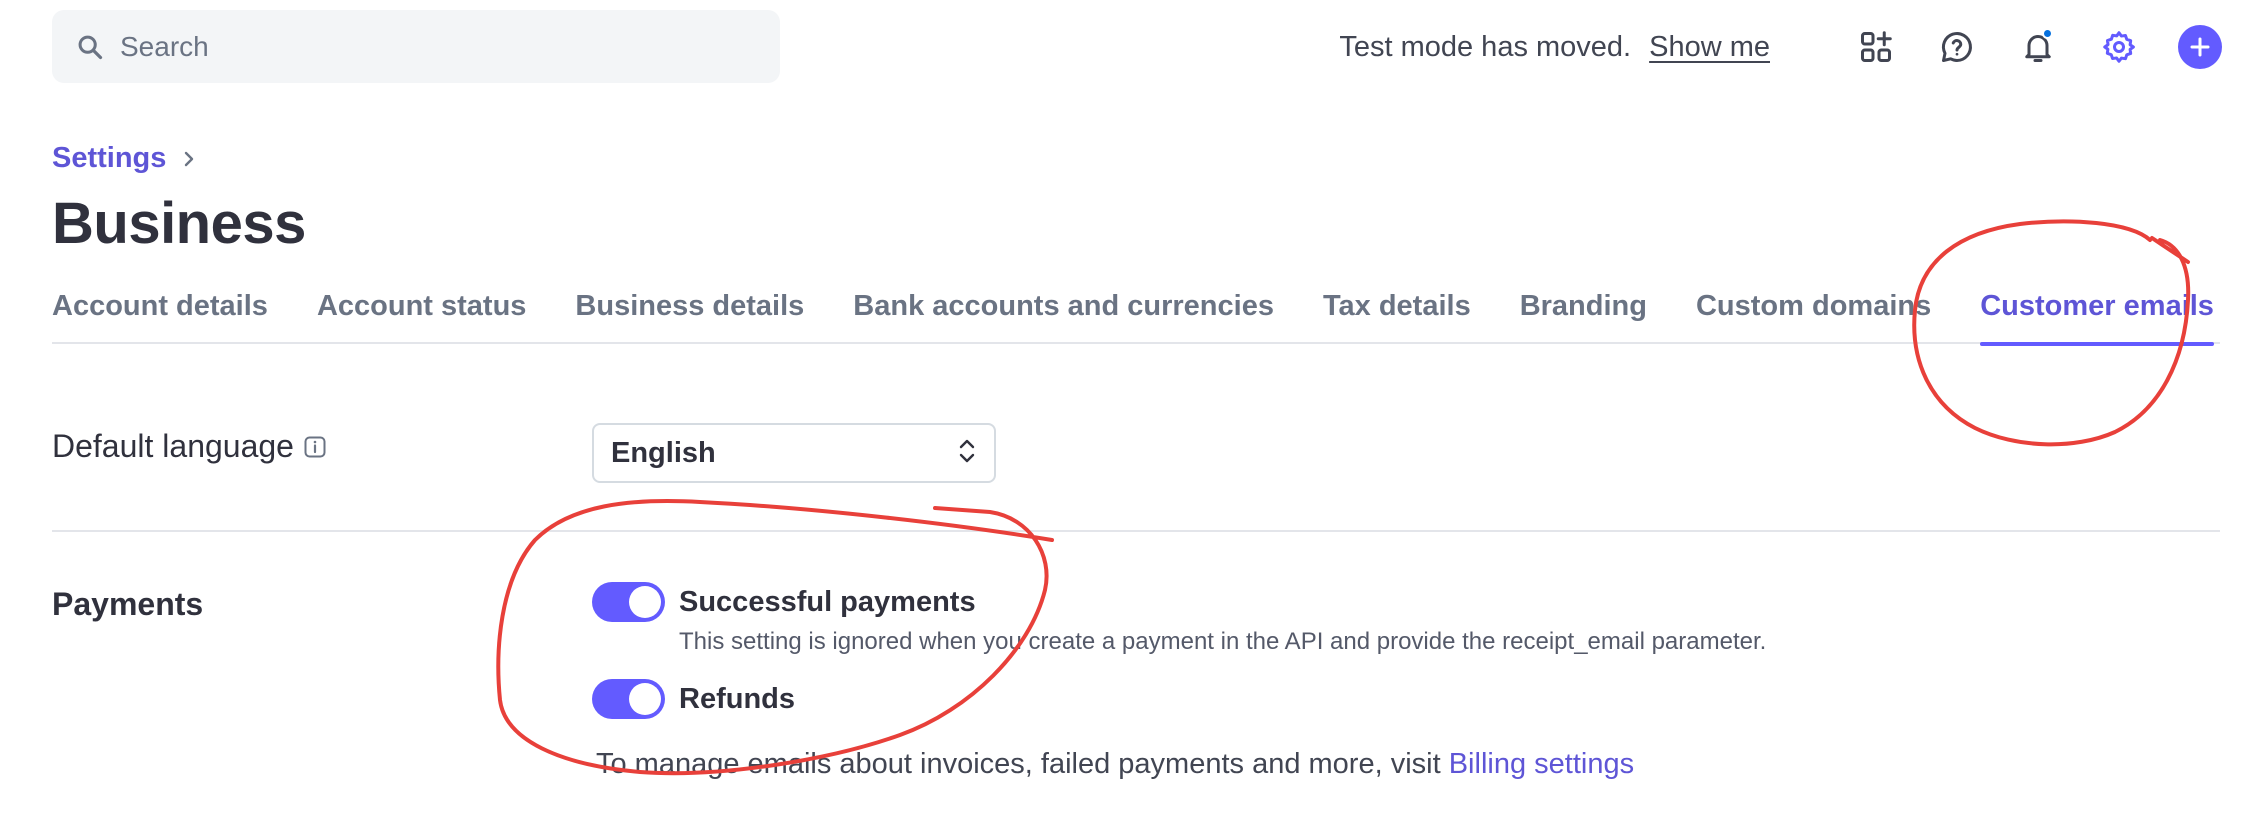 The height and width of the screenshot is (814, 2264). I want to click on refunds-toggle, so click(628, 699).